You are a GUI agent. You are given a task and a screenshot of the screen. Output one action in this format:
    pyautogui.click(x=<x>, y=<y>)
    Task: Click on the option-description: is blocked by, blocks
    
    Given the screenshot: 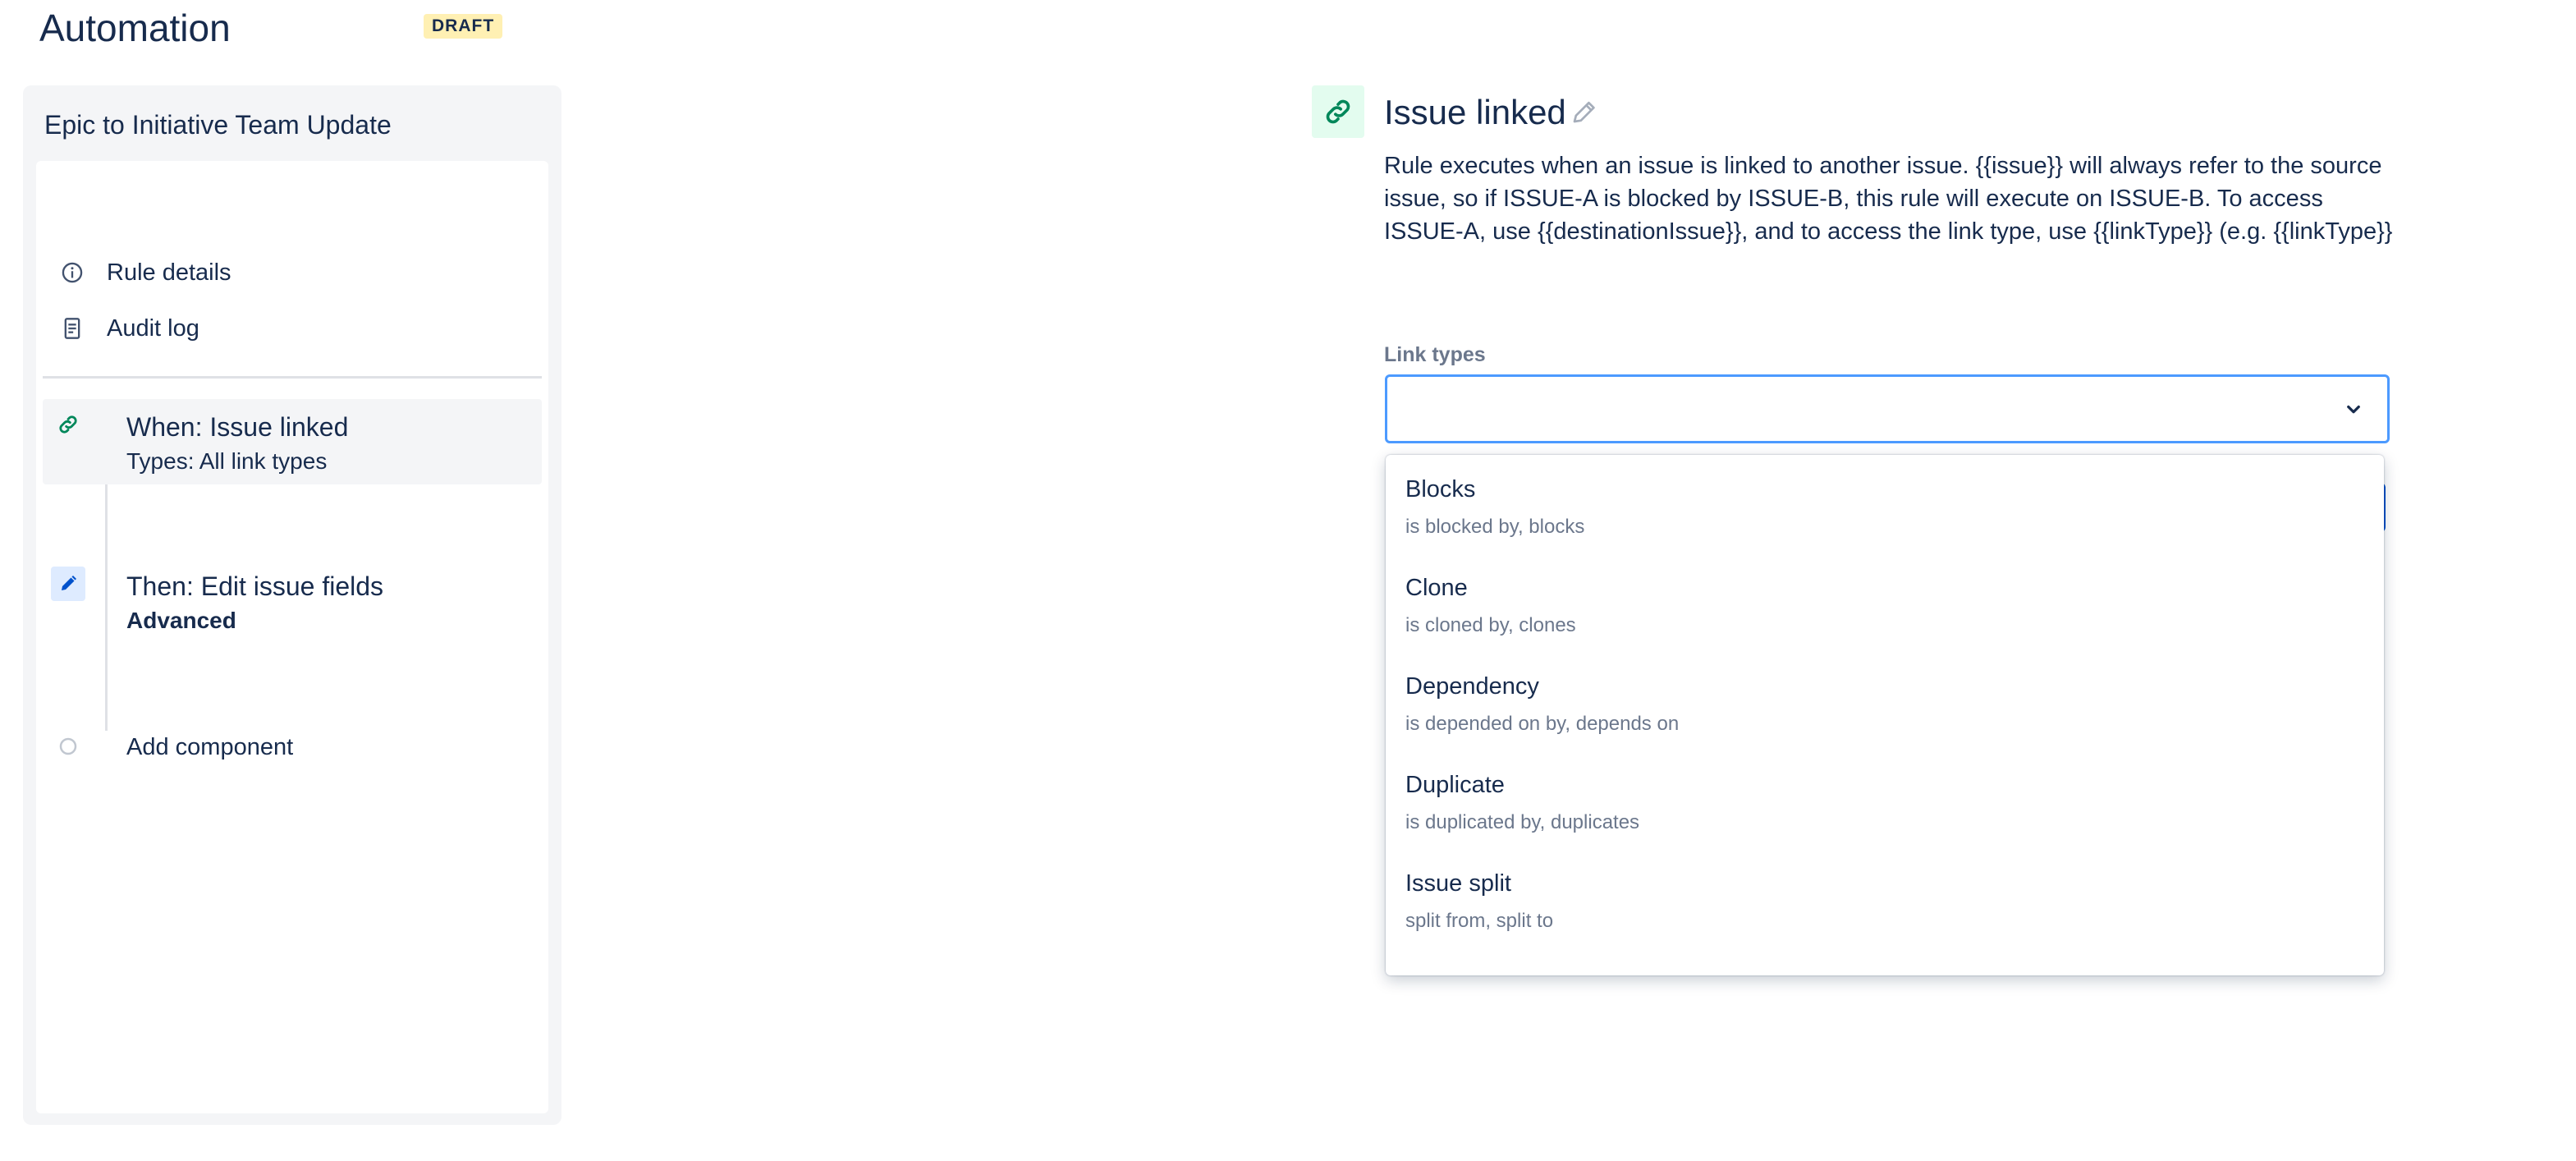 What is the action you would take?
    pyautogui.click(x=1495, y=527)
    